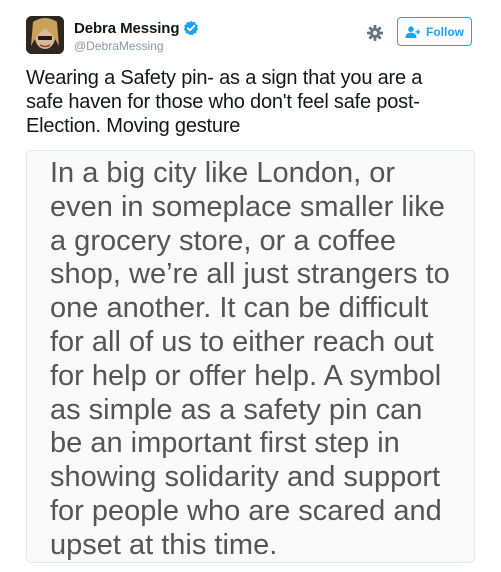  Describe the element at coordinates (236, 409) in the screenshot. I see `image-text-line: as simple as a safety pin can` at that location.